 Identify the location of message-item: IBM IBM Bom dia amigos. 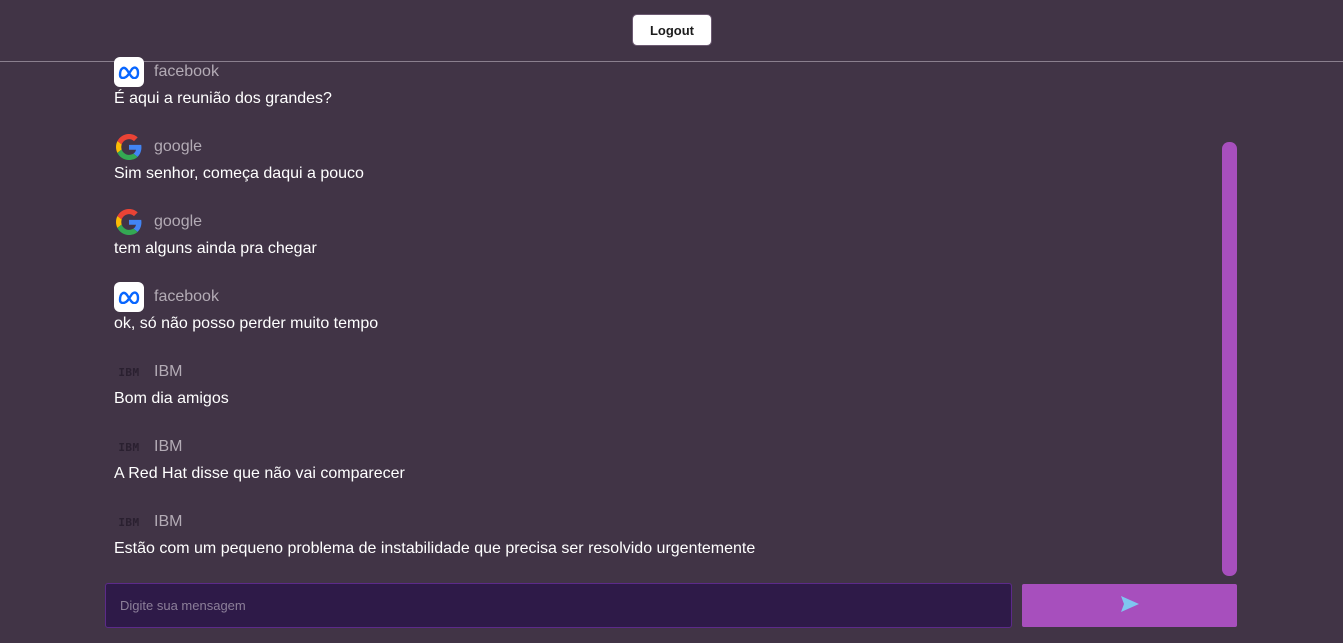
(659, 393).